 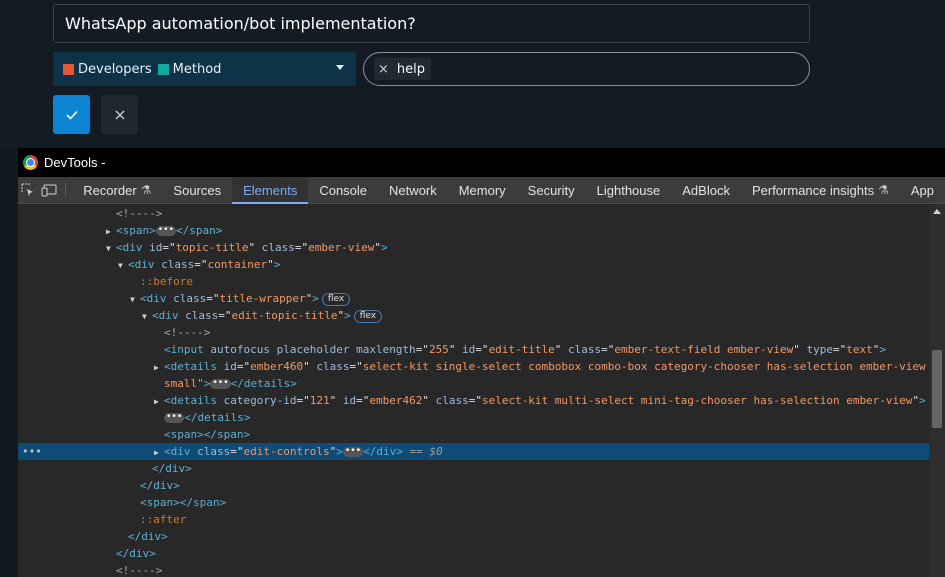 What do you see at coordinates (32, 451) in the screenshot?
I see `more-actions-icon: •••` at bounding box center [32, 451].